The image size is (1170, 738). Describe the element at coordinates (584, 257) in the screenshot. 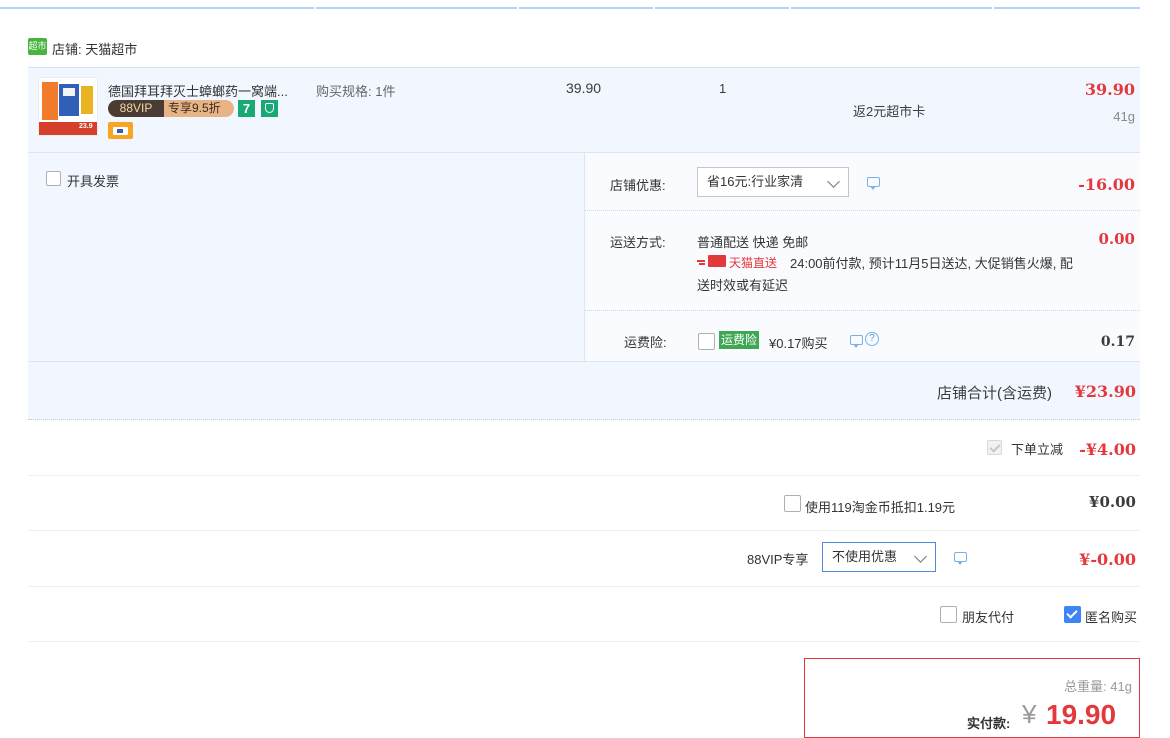

I see `column-divider` at that location.